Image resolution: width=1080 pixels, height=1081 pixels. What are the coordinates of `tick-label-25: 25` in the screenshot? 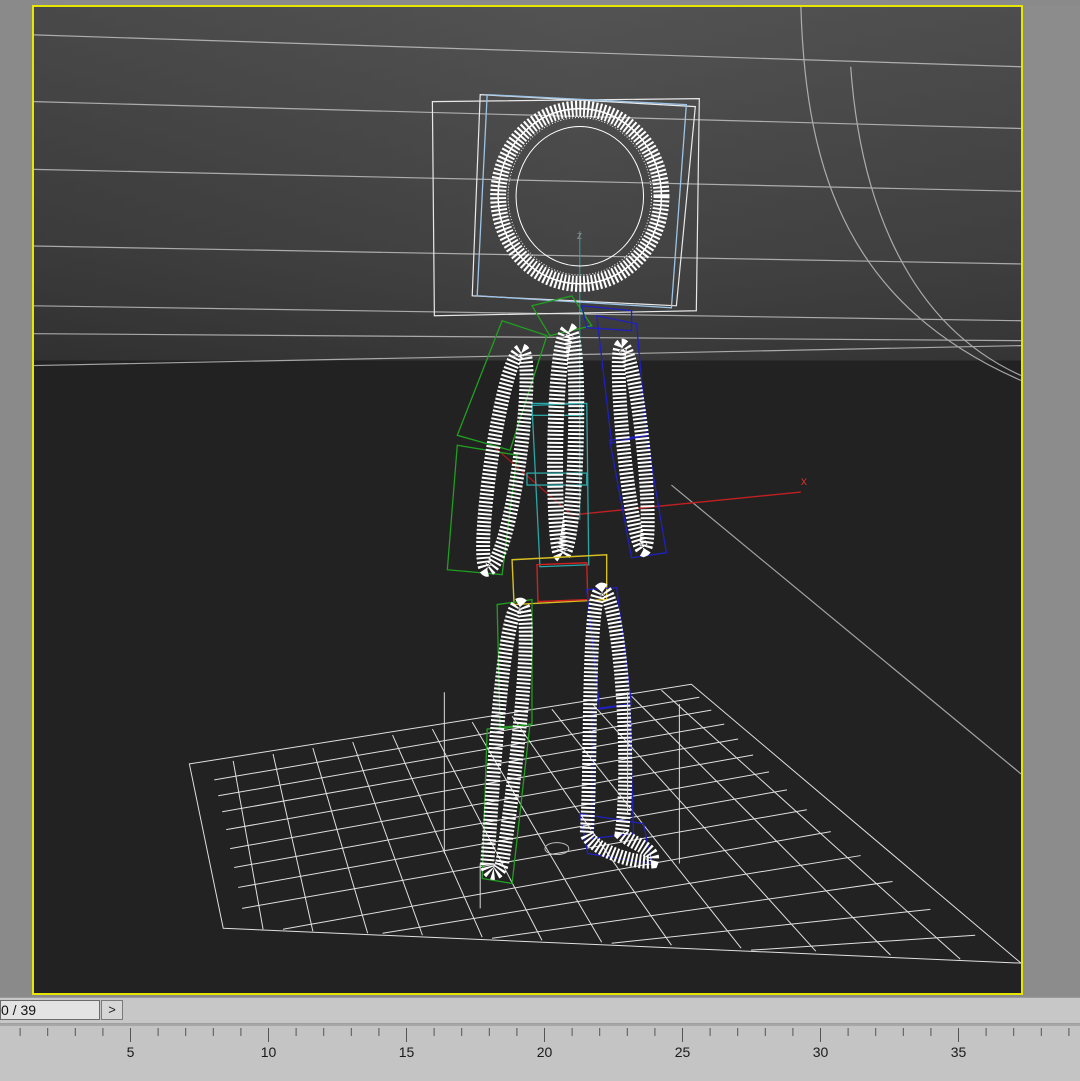 It's located at (683, 1052).